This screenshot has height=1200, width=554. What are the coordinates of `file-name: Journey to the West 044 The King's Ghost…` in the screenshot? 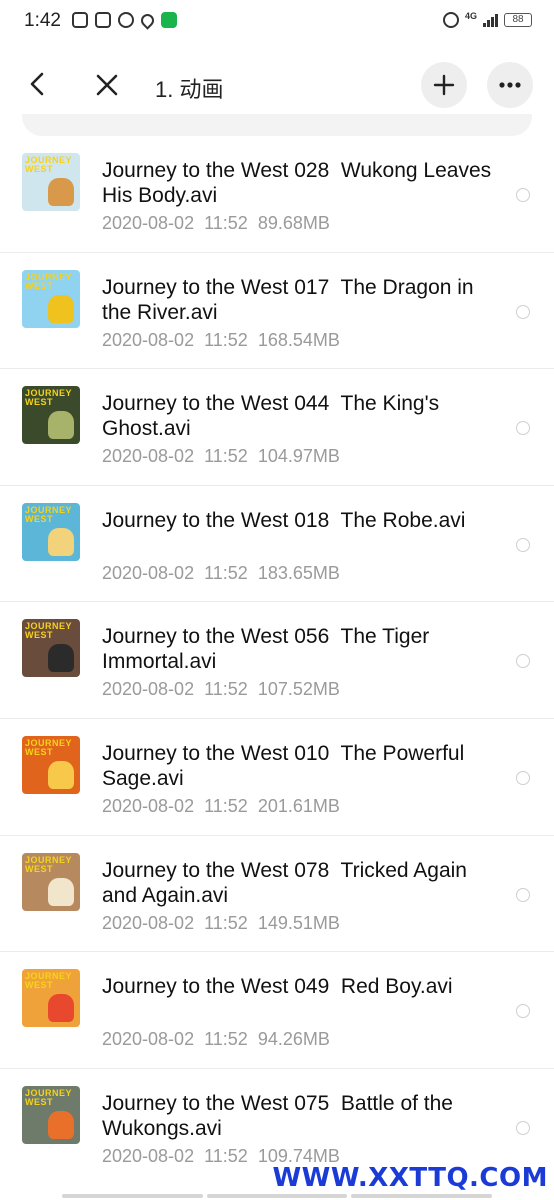 It's located at (273, 416).